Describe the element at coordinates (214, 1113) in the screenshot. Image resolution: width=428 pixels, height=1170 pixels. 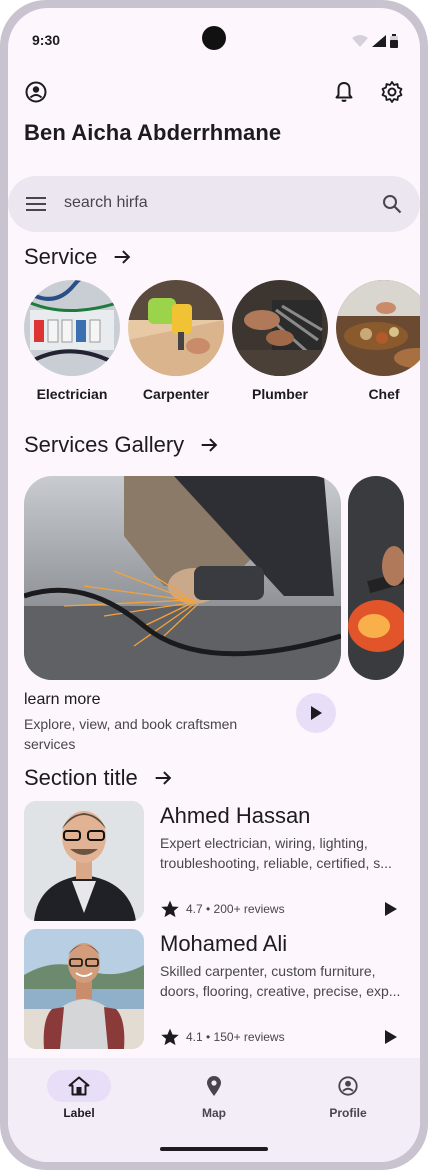
I see `nav-label: Map` at that location.